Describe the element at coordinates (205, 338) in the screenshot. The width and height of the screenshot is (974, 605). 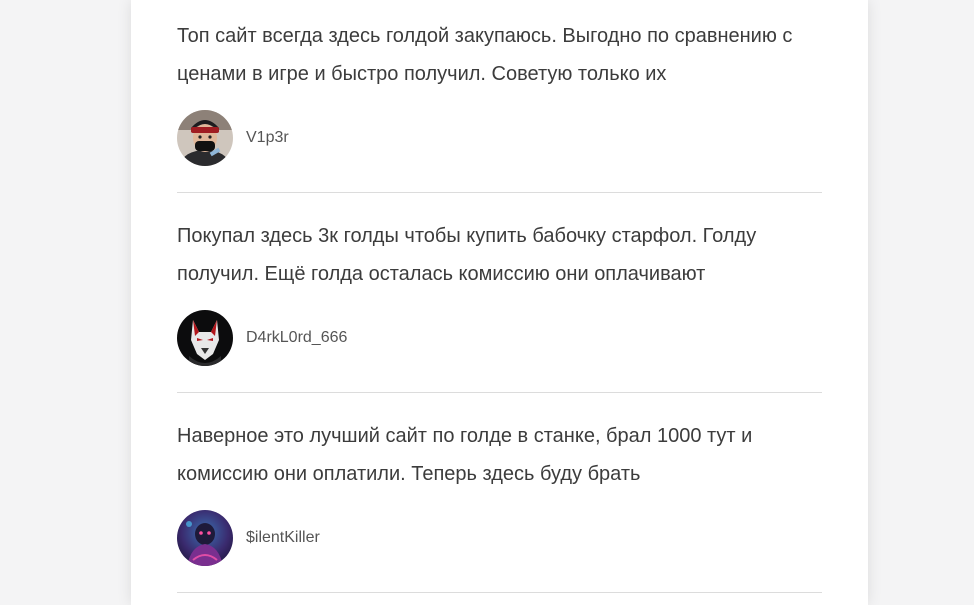
I see `avatar-wolf-icon` at that location.